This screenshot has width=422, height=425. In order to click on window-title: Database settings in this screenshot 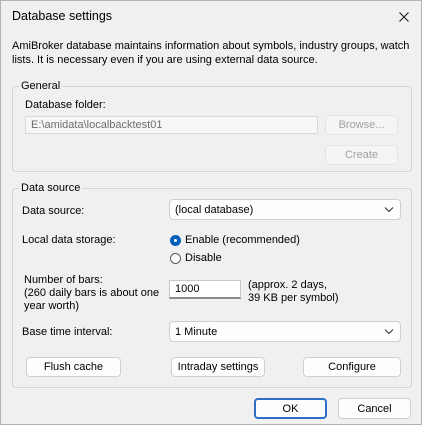, I will do `click(62, 16)`.